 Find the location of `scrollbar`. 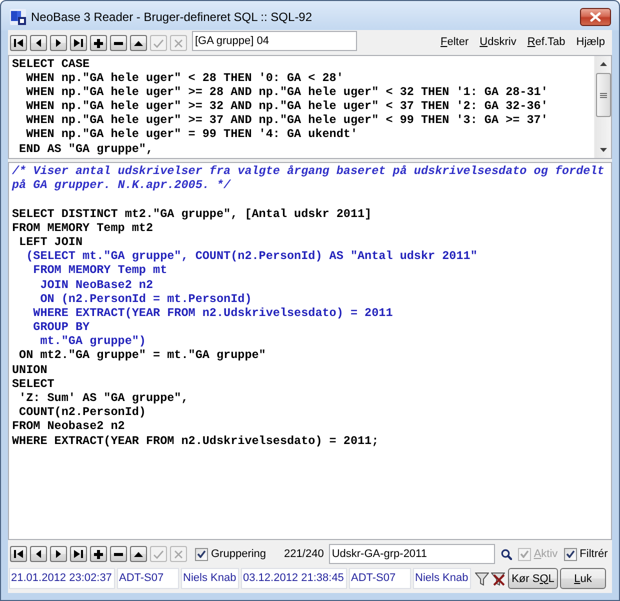

scrollbar is located at coordinates (602, 107).